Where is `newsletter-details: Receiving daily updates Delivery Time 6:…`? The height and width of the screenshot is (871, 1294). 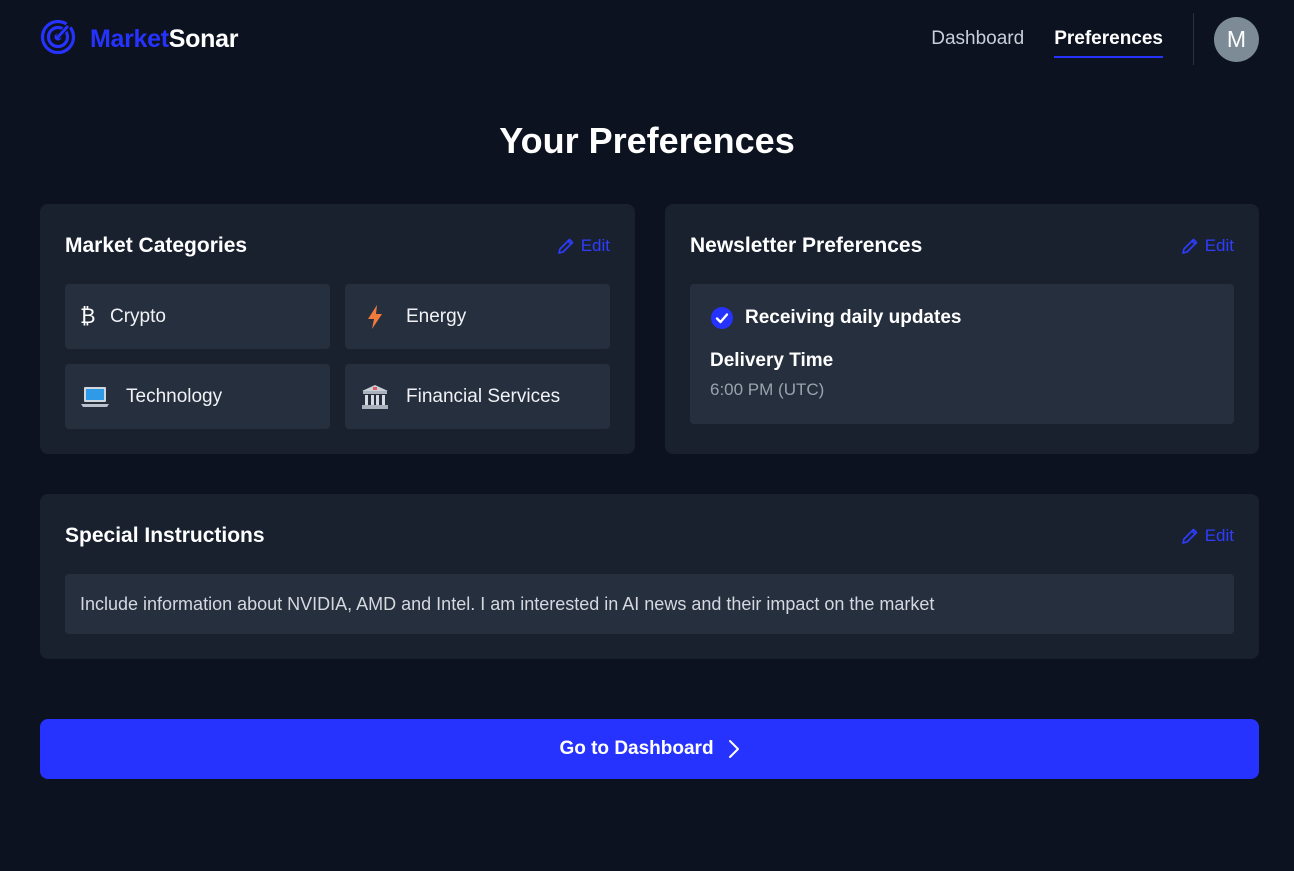
newsletter-details: Receiving daily updates Delivery Time 6:… is located at coordinates (962, 354).